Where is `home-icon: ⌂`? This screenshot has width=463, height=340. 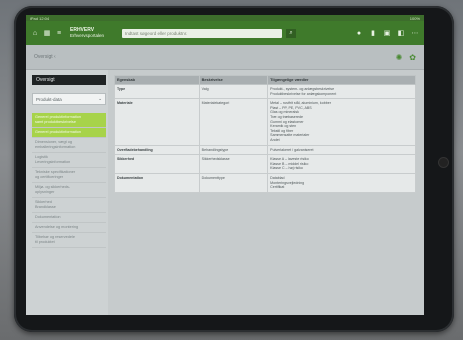
home-icon: ⌂ is located at coordinates (35, 33).